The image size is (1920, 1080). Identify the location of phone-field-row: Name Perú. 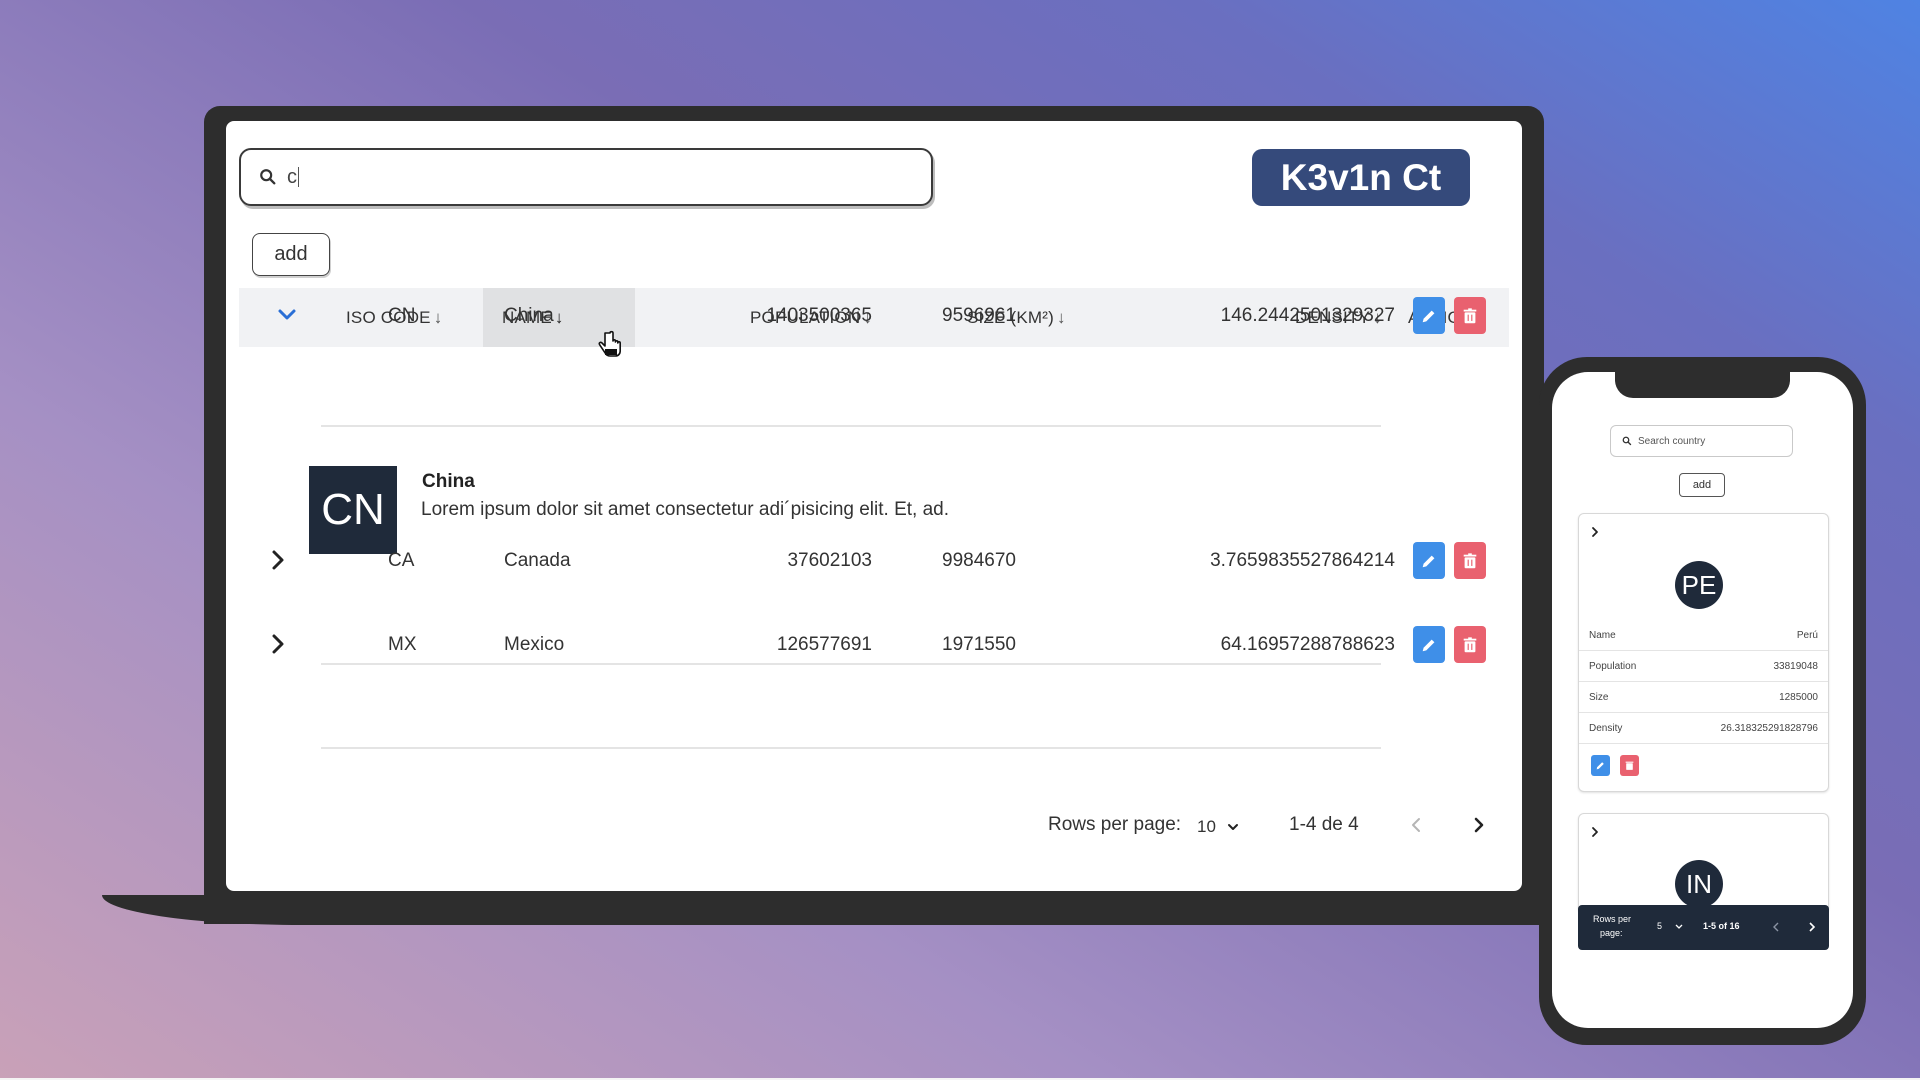
(1703, 635).